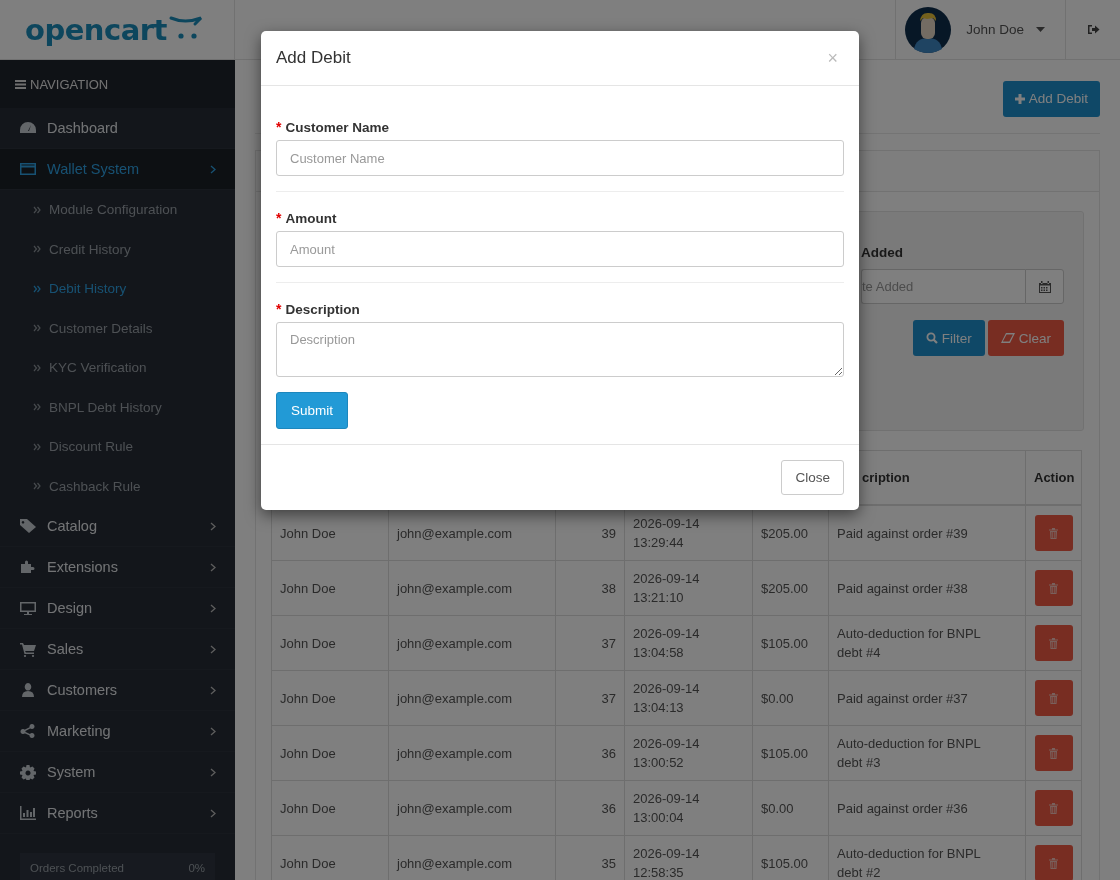  I want to click on clear-button: Clear, so click(1025, 338).